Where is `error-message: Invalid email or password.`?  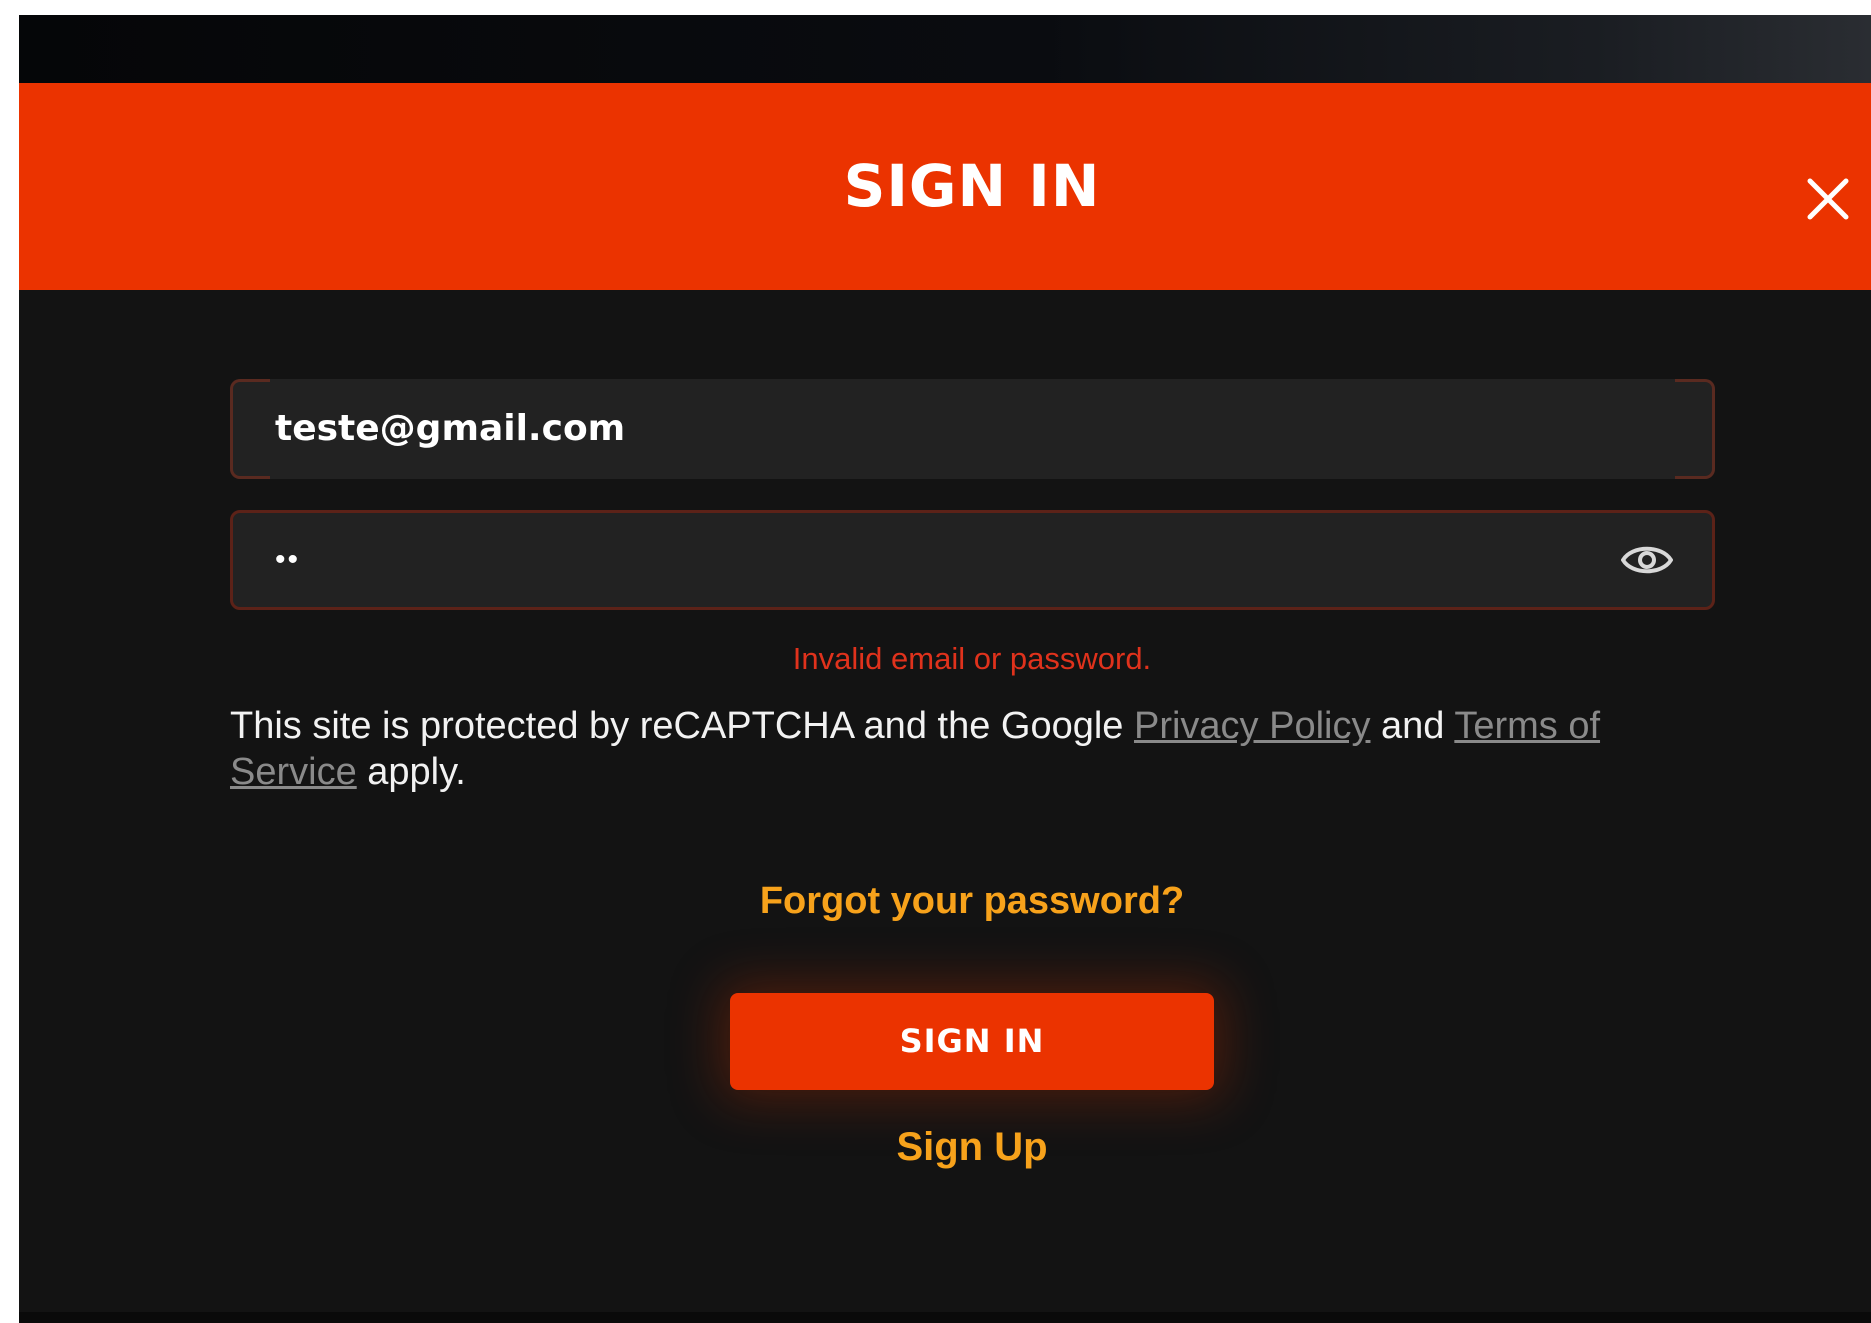
error-message: Invalid email or password. is located at coordinates (972, 658).